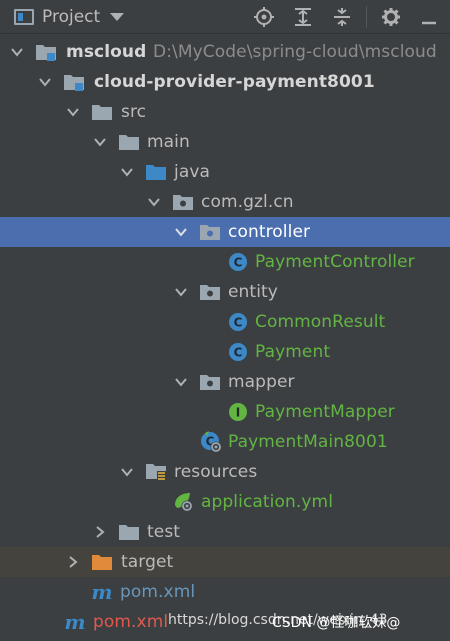 The image size is (450, 641). I want to click on tree-node-label: test, so click(164, 532).